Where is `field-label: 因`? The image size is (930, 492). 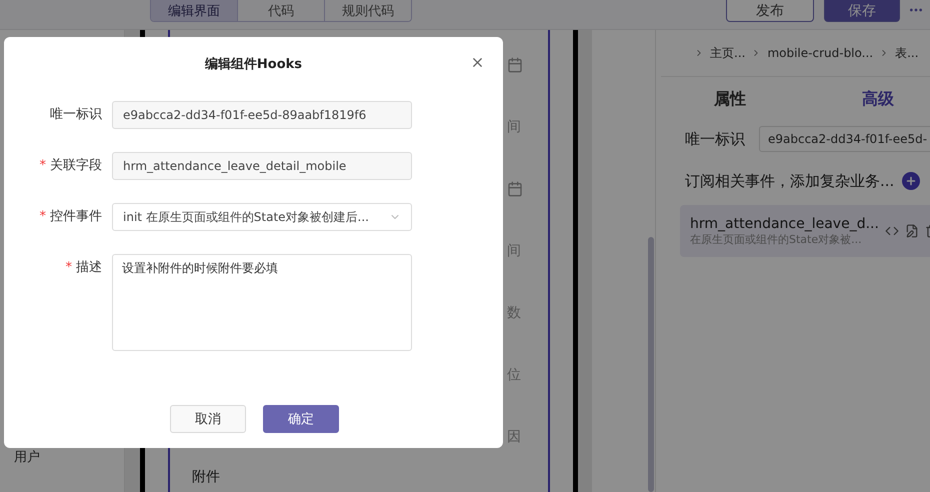
field-label: 因 is located at coordinates (514, 437).